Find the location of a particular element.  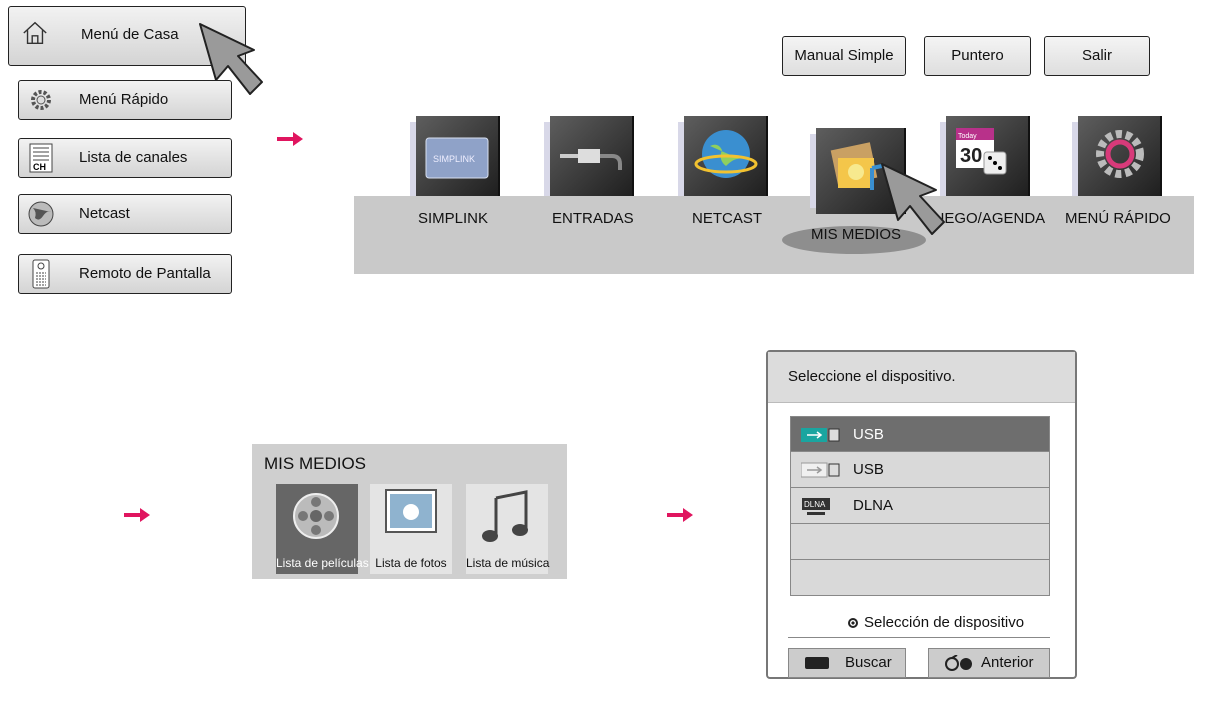

launcher-bar is located at coordinates (774, 235).